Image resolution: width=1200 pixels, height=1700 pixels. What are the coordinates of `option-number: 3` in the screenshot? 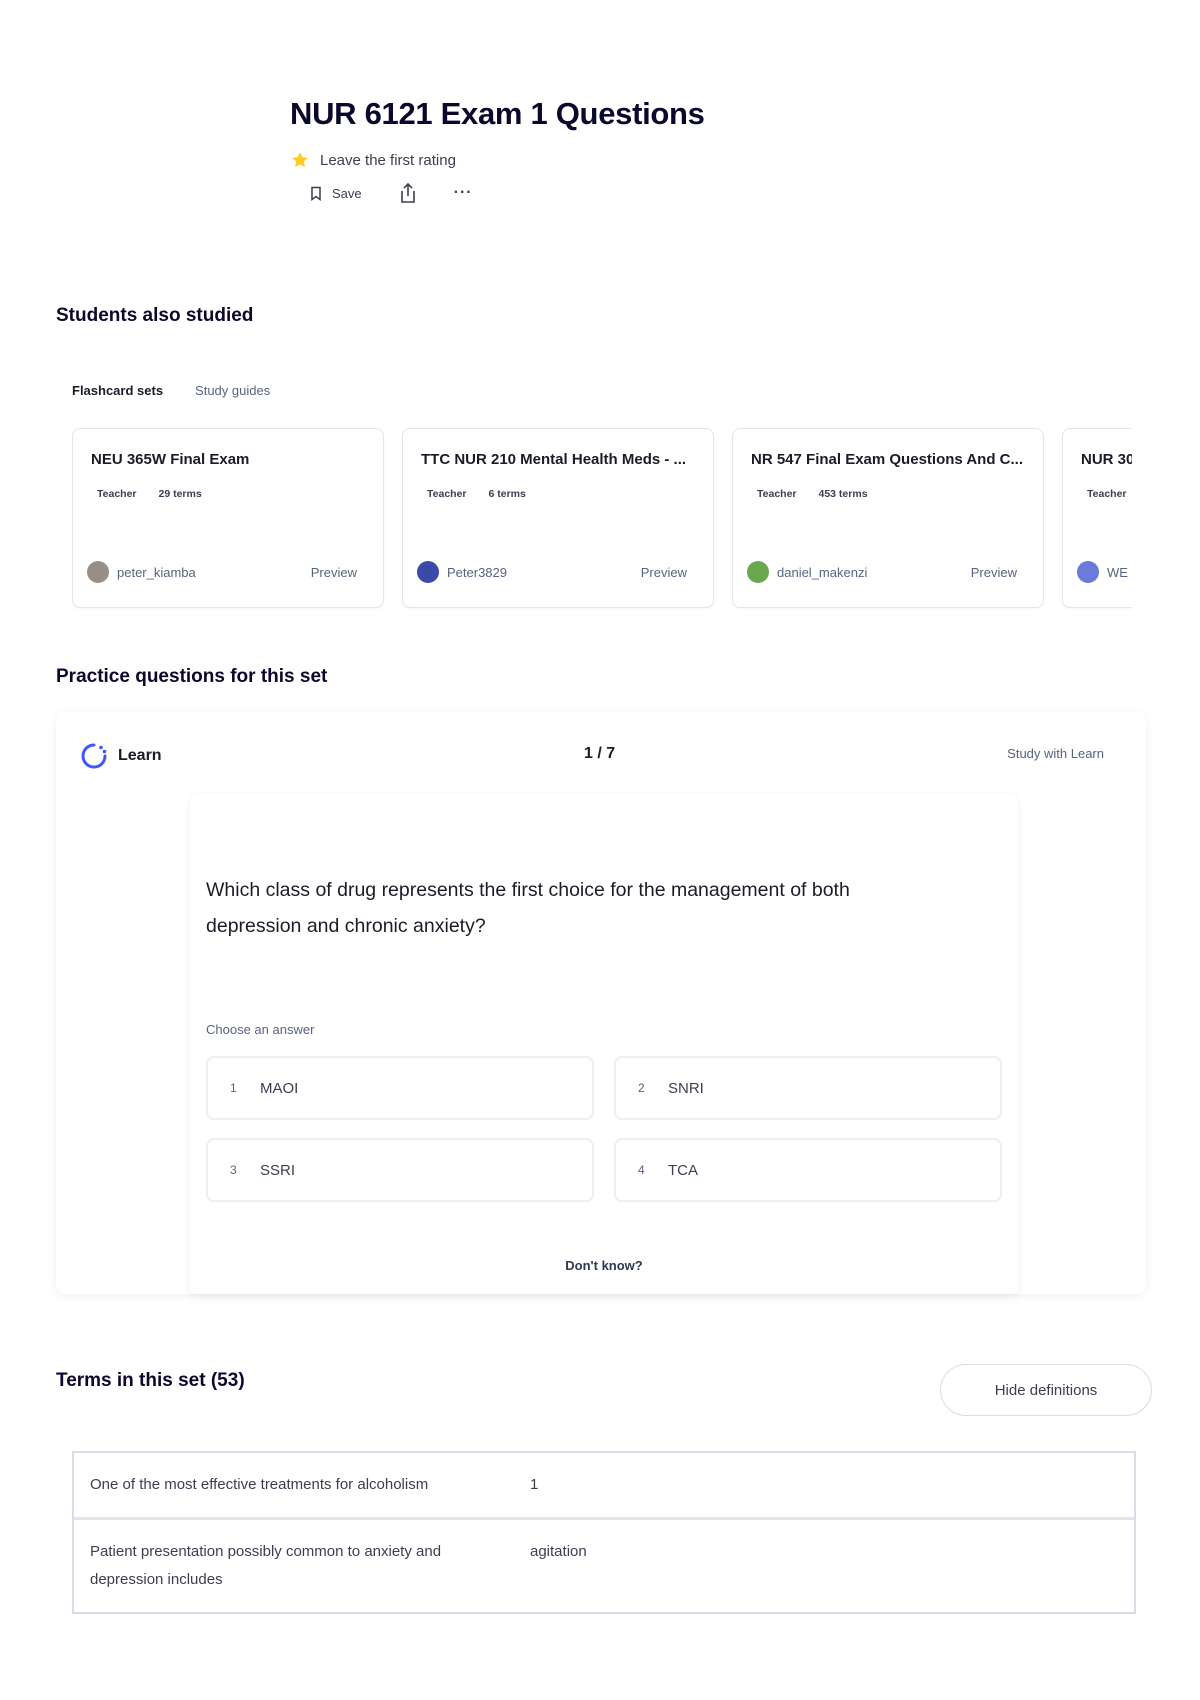 It's located at (233, 1170).